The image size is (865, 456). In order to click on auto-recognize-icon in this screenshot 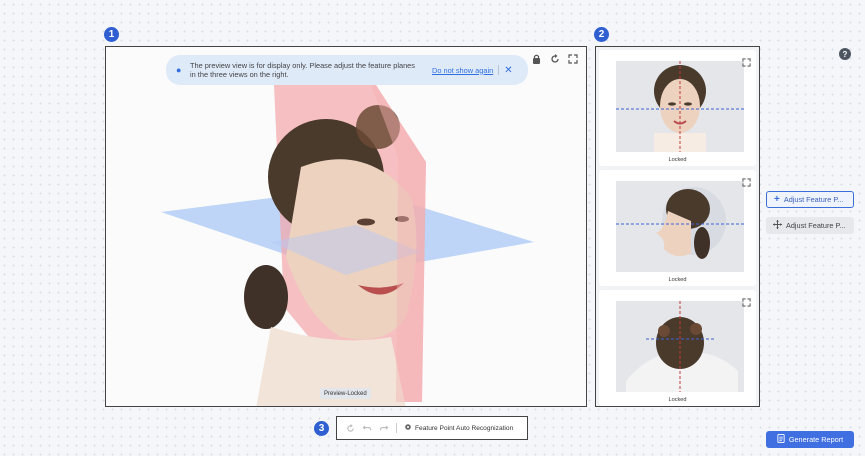, I will do `click(408, 428)`.